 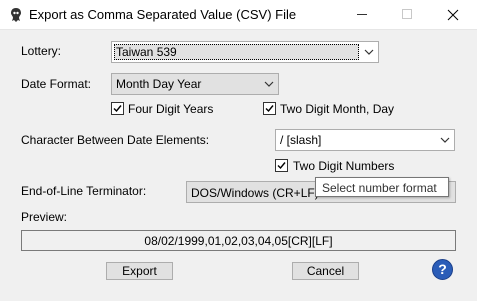 I want to click on minimize-icon, so click(x=362, y=14).